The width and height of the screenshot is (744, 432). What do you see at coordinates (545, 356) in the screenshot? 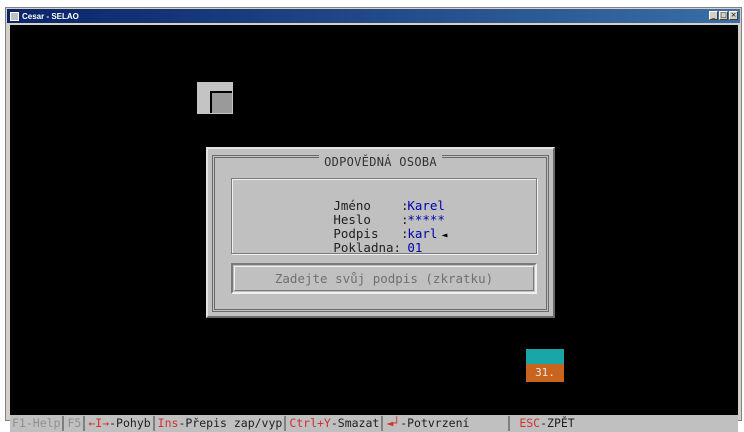
I see `calendar-header` at bounding box center [545, 356].